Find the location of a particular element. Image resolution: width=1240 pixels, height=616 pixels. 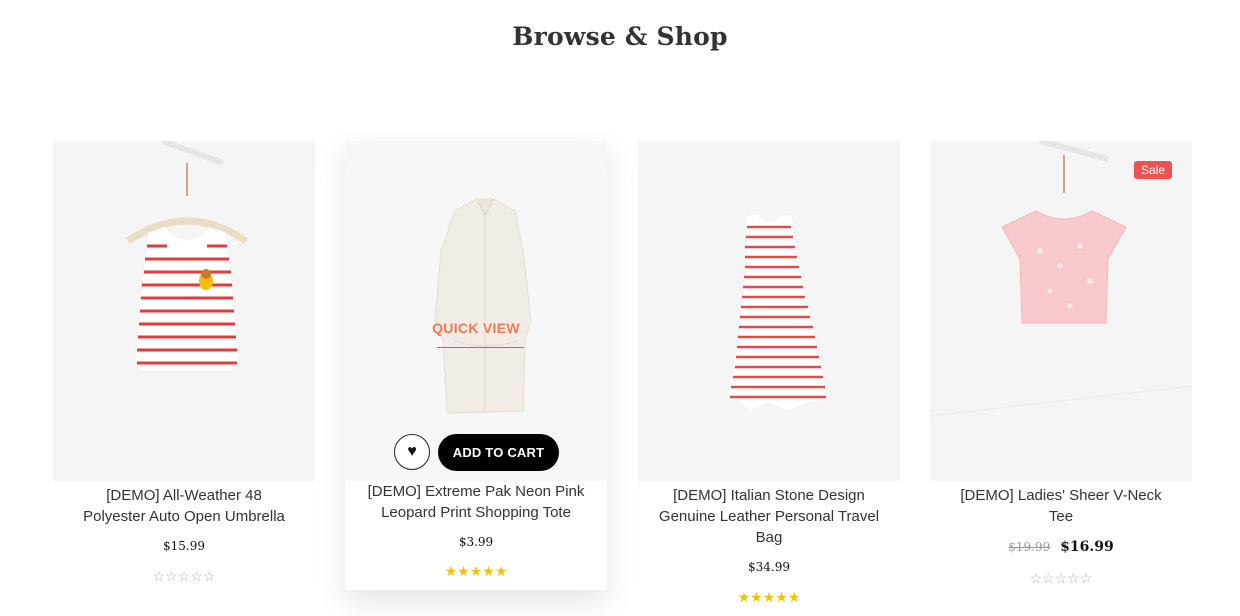

original-price: $19.99 is located at coordinates (1029, 547).